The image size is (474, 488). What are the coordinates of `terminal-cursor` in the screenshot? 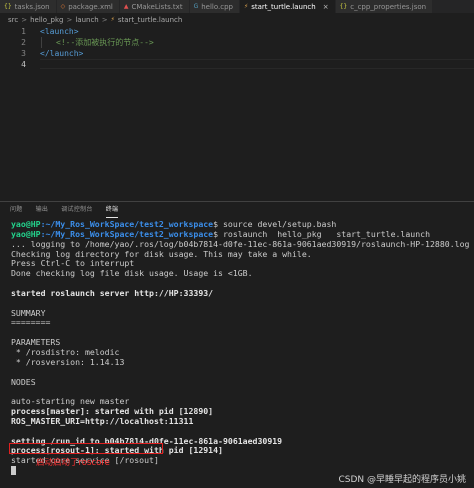 It's located at (13, 471).